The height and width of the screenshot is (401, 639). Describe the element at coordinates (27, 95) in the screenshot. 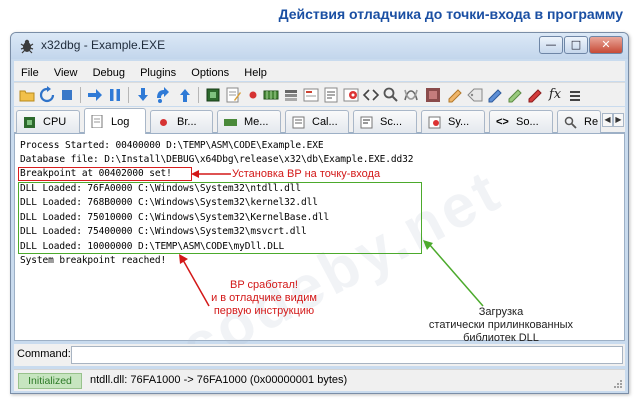

I see `open-folder-icon` at that location.